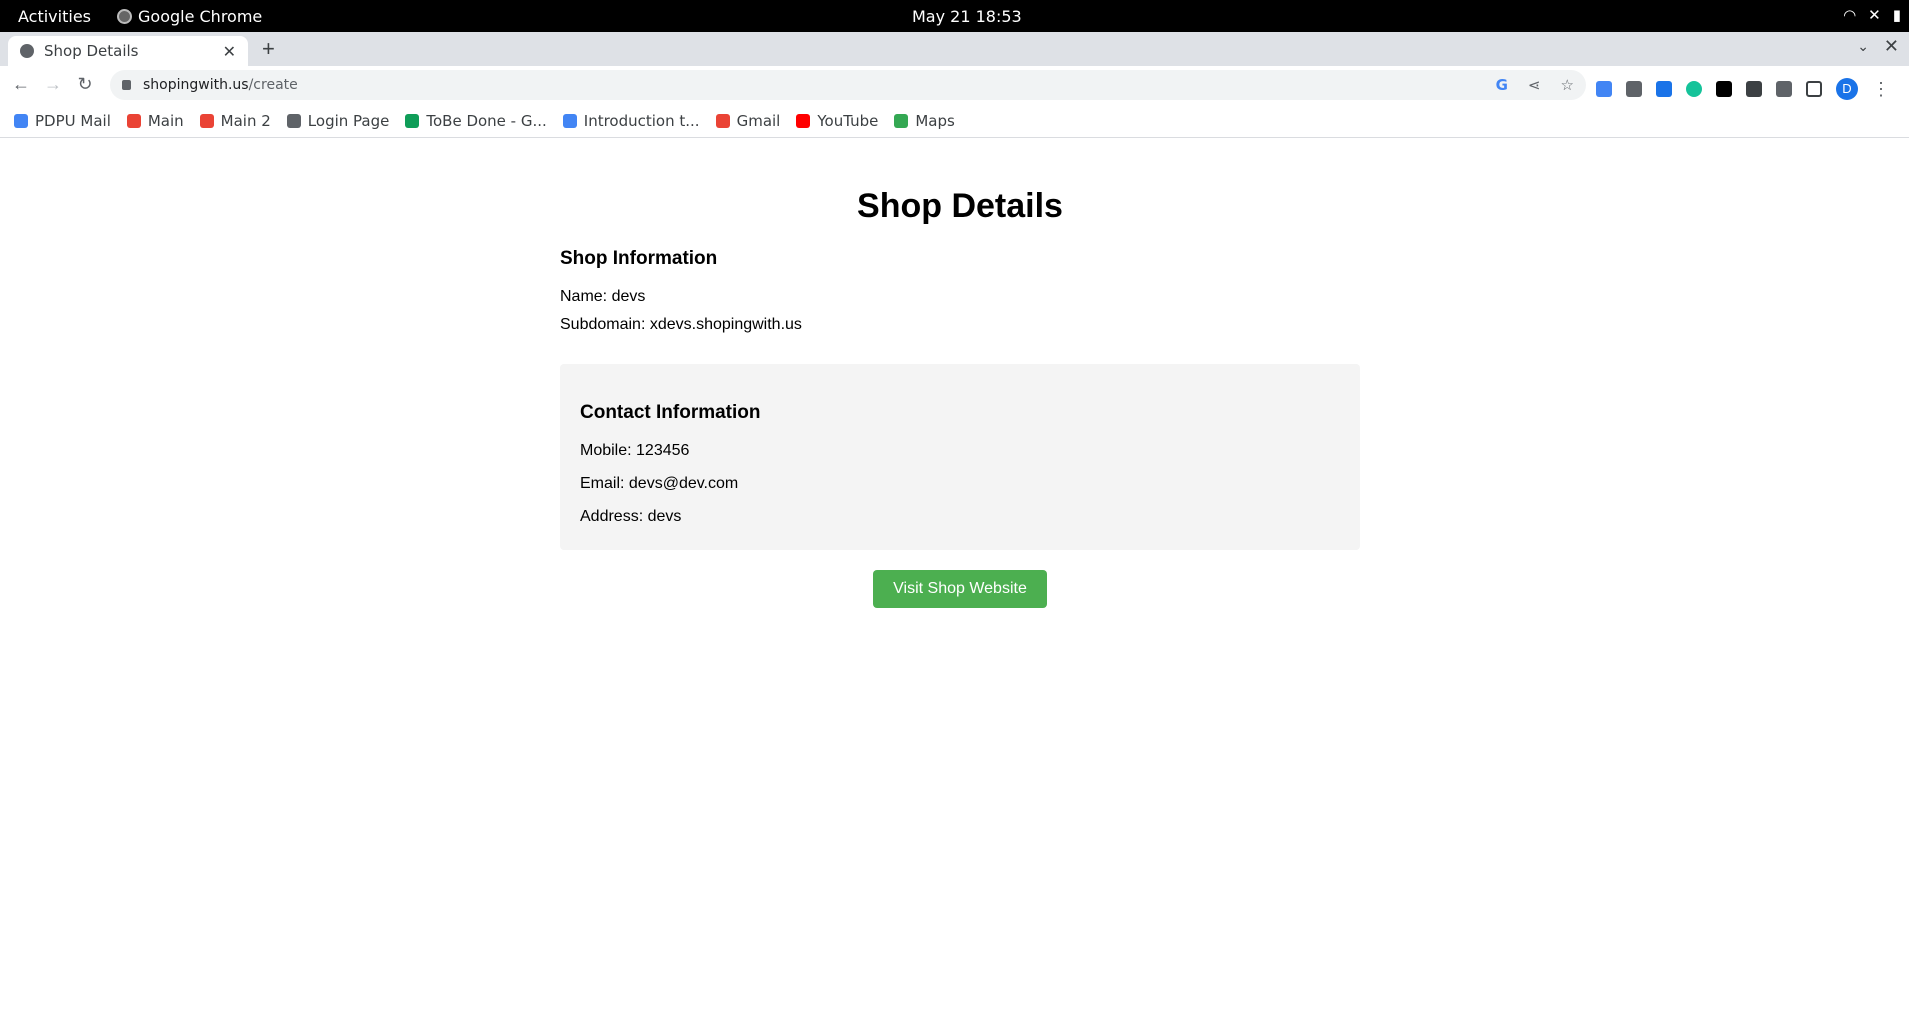 Image resolution: width=1909 pixels, height=1010 pixels. What do you see at coordinates (1604, 89) in the screenshot?
I see `translate-extension-icon` at bounding box center [1604, 89].